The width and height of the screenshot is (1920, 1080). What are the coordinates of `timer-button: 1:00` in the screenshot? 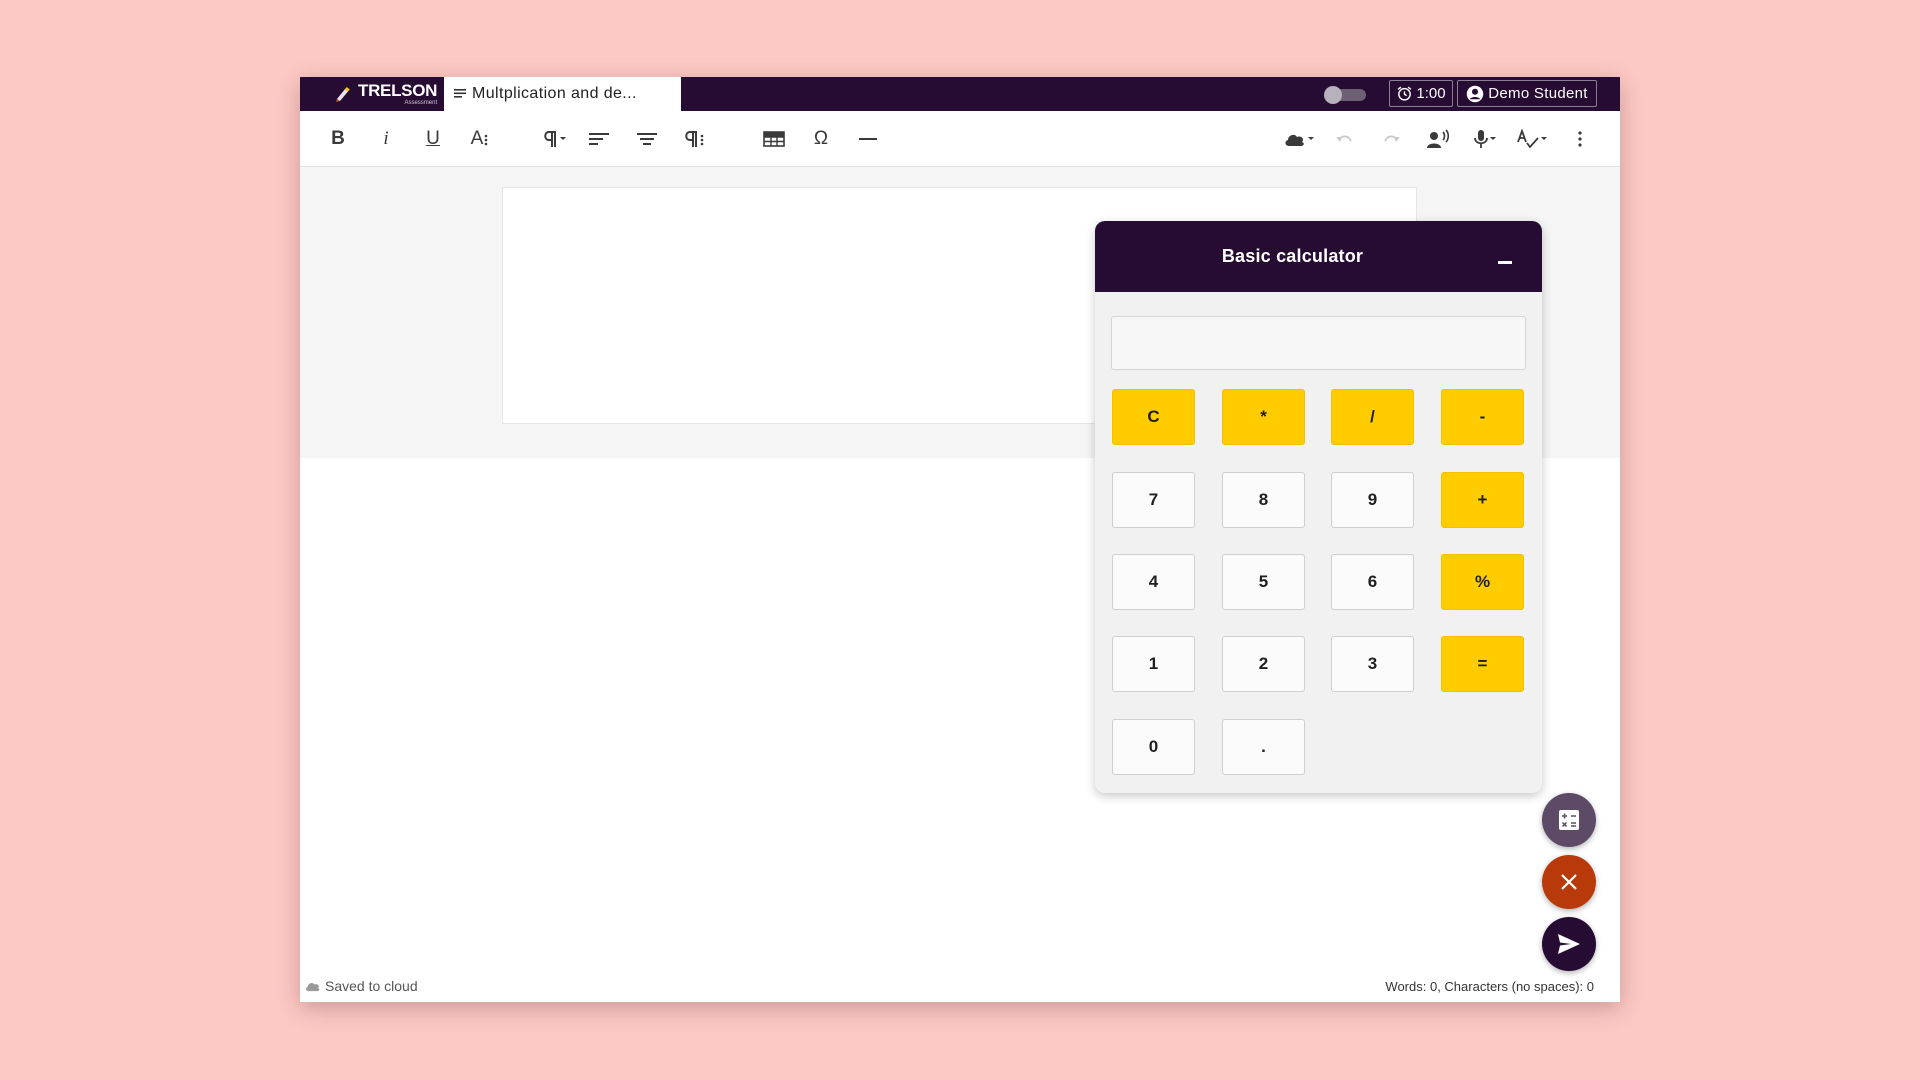 It's located at (1421, 93).